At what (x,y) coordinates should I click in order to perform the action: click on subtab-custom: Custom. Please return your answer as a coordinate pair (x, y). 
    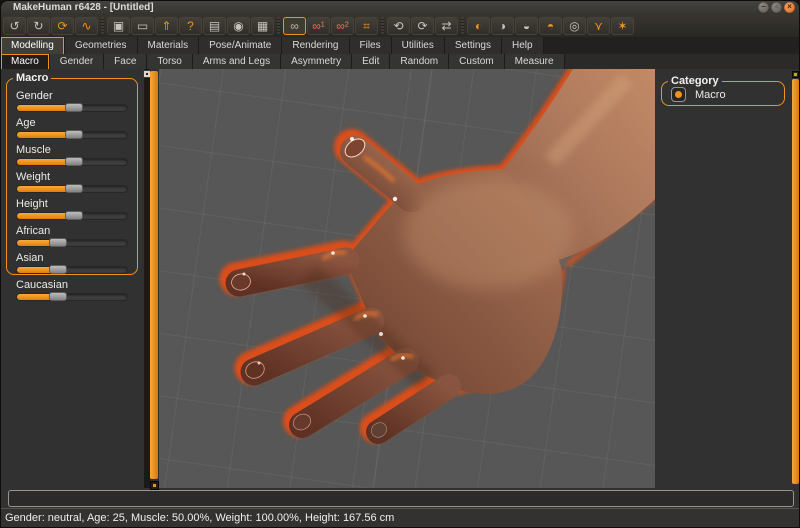
    Looking at the image, I should click on (477, 61).